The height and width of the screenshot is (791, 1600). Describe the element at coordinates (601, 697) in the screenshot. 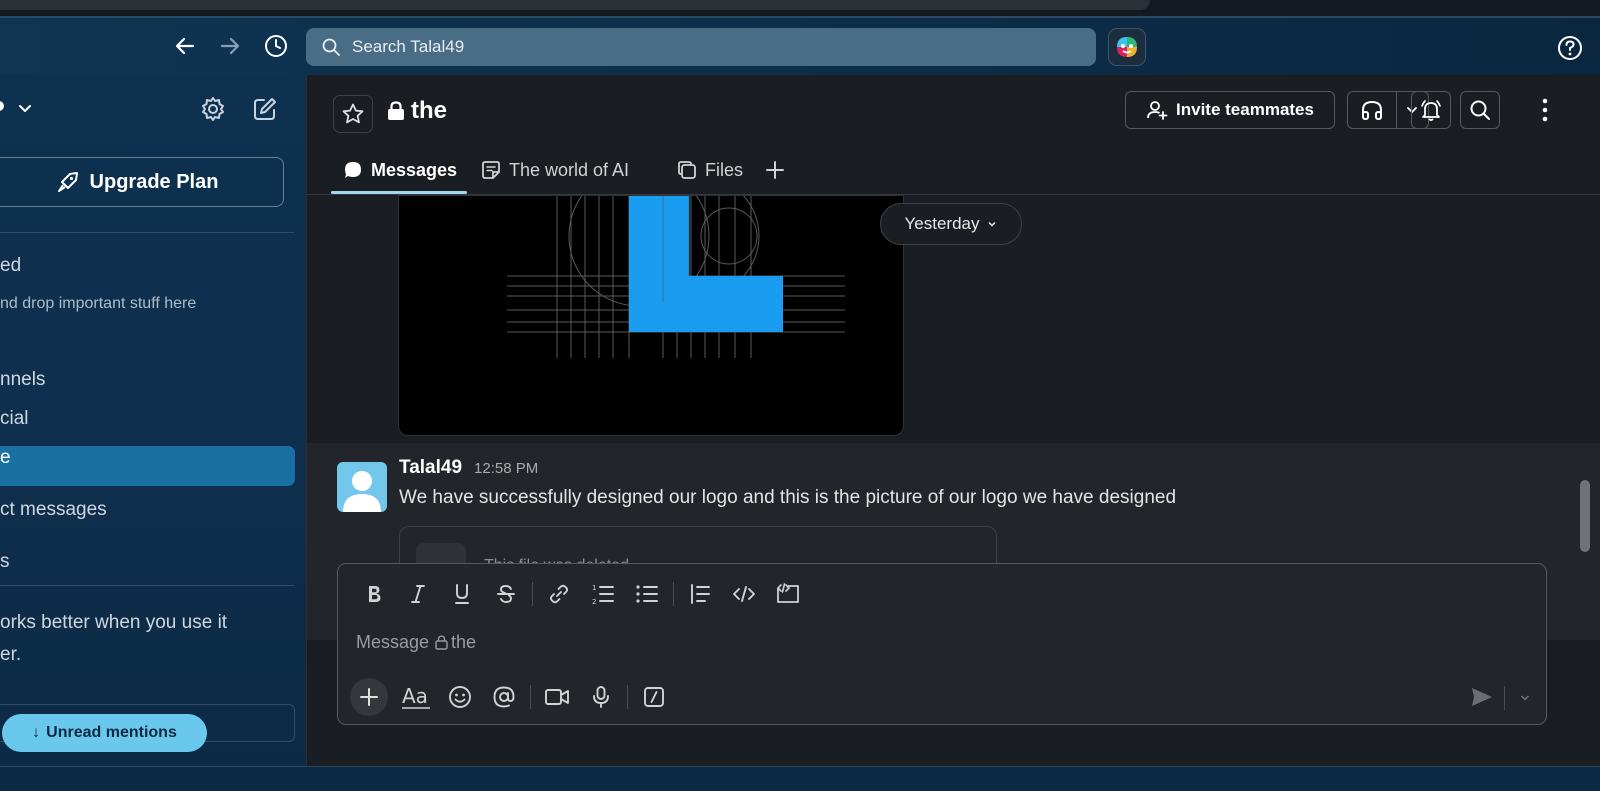

I see `microphone-icon` at that location.